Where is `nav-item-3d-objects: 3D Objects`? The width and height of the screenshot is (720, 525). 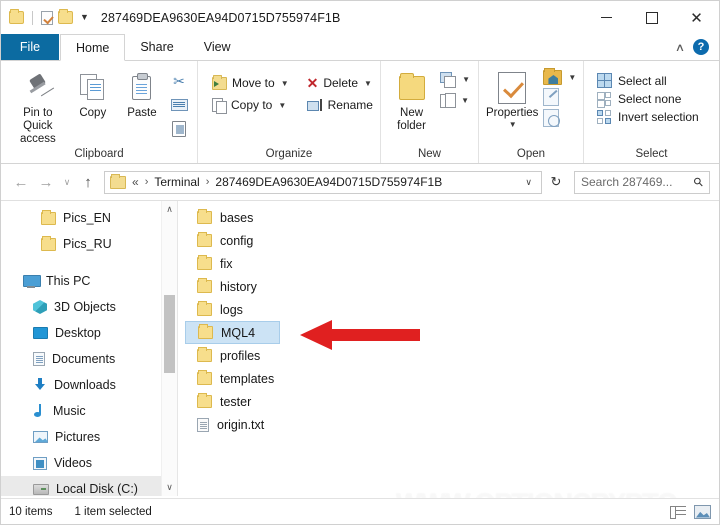 nav-item-3d-objects: 3D Objects is located at coordinates (89, 307).